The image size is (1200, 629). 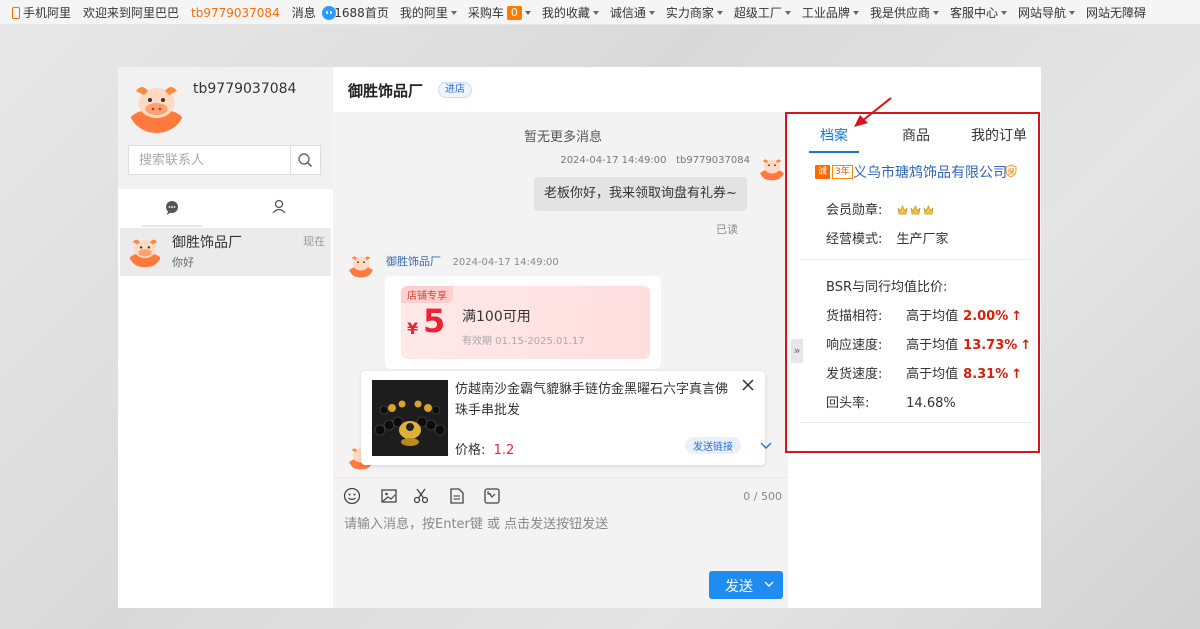 What do you see at coordinates (757, 13) in the screenshot?
I see `nav-super-factory-label: 超级工厂` at bounding box center [757, 13].